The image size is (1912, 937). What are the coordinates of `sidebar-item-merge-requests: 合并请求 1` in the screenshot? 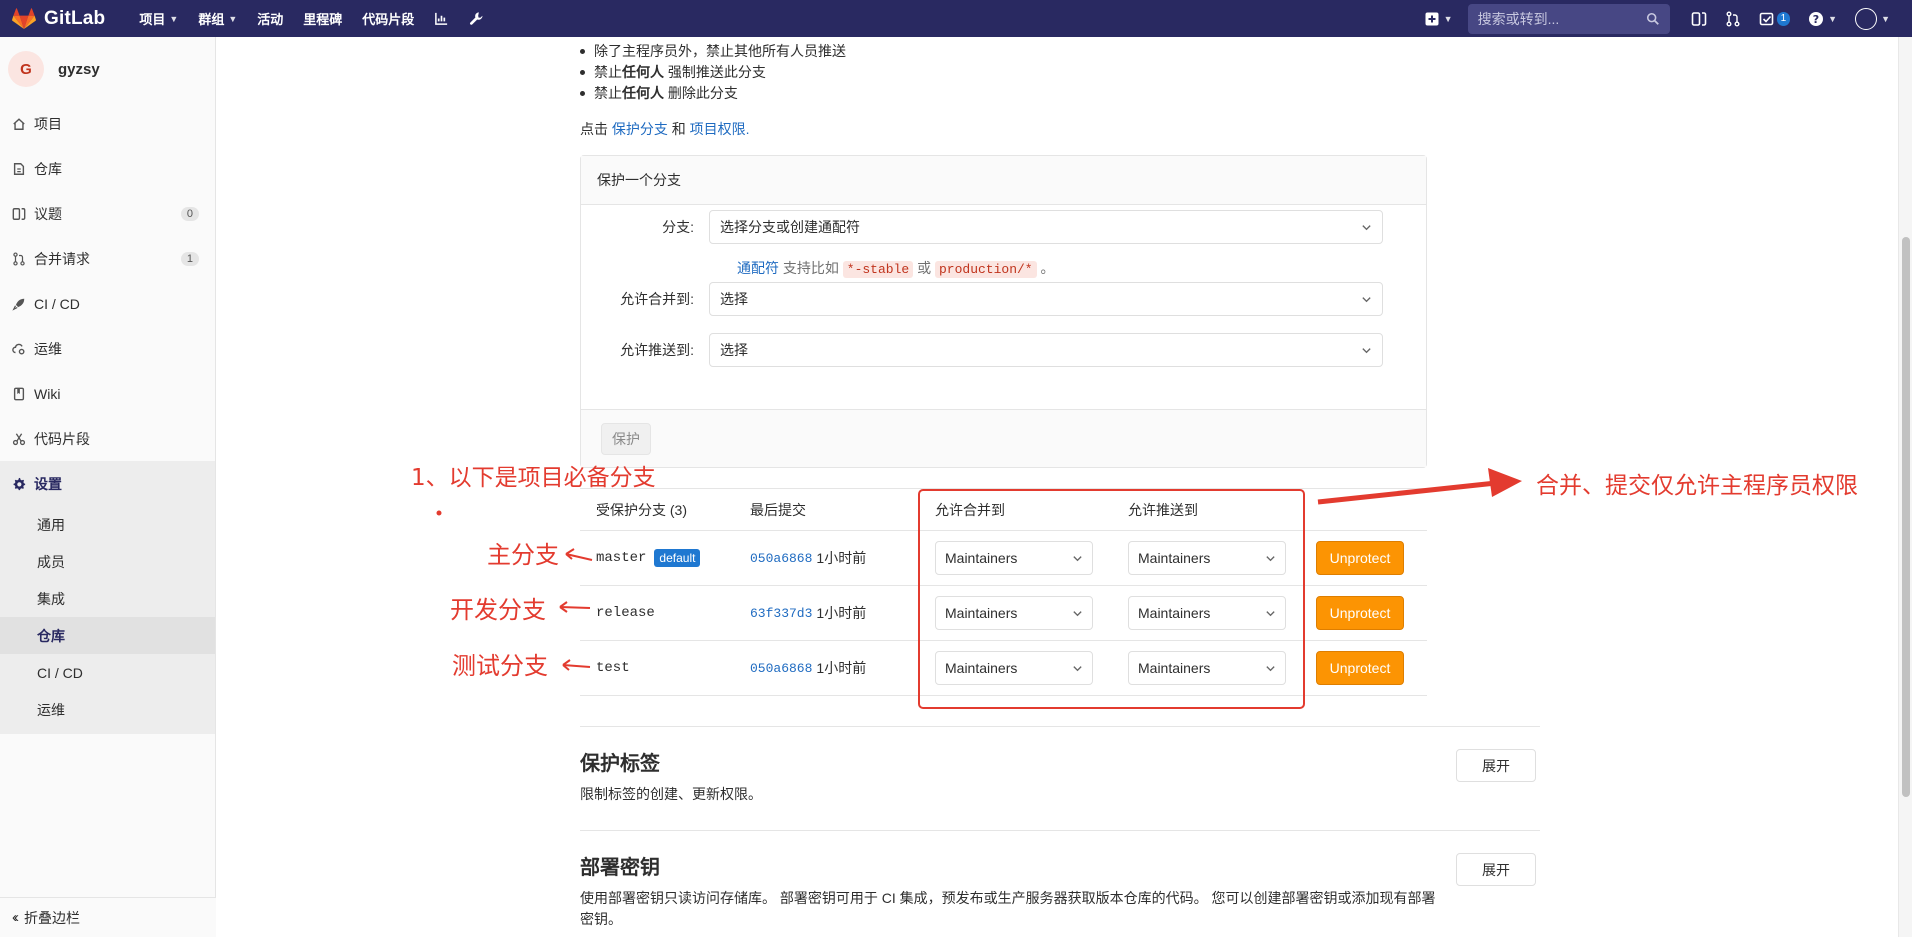 It's located at (107, 258).